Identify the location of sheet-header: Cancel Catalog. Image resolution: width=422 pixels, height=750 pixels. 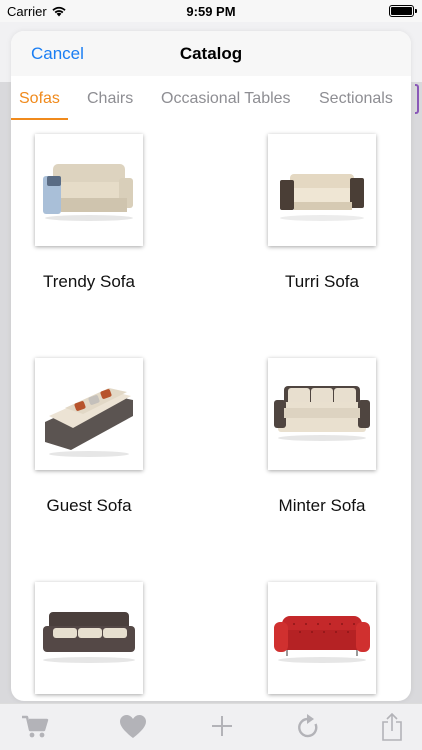
(211, 53).